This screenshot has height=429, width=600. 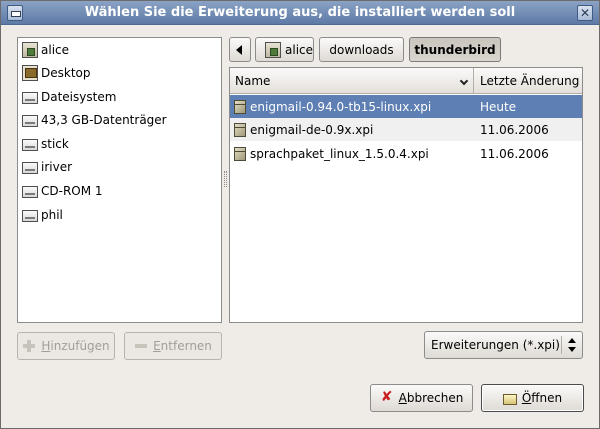 What do you see at coordinates (312, 129) in the screenshot?
I see `file-name: enigmail-de-0.9x.xpi` at bounding box center [312, 129].